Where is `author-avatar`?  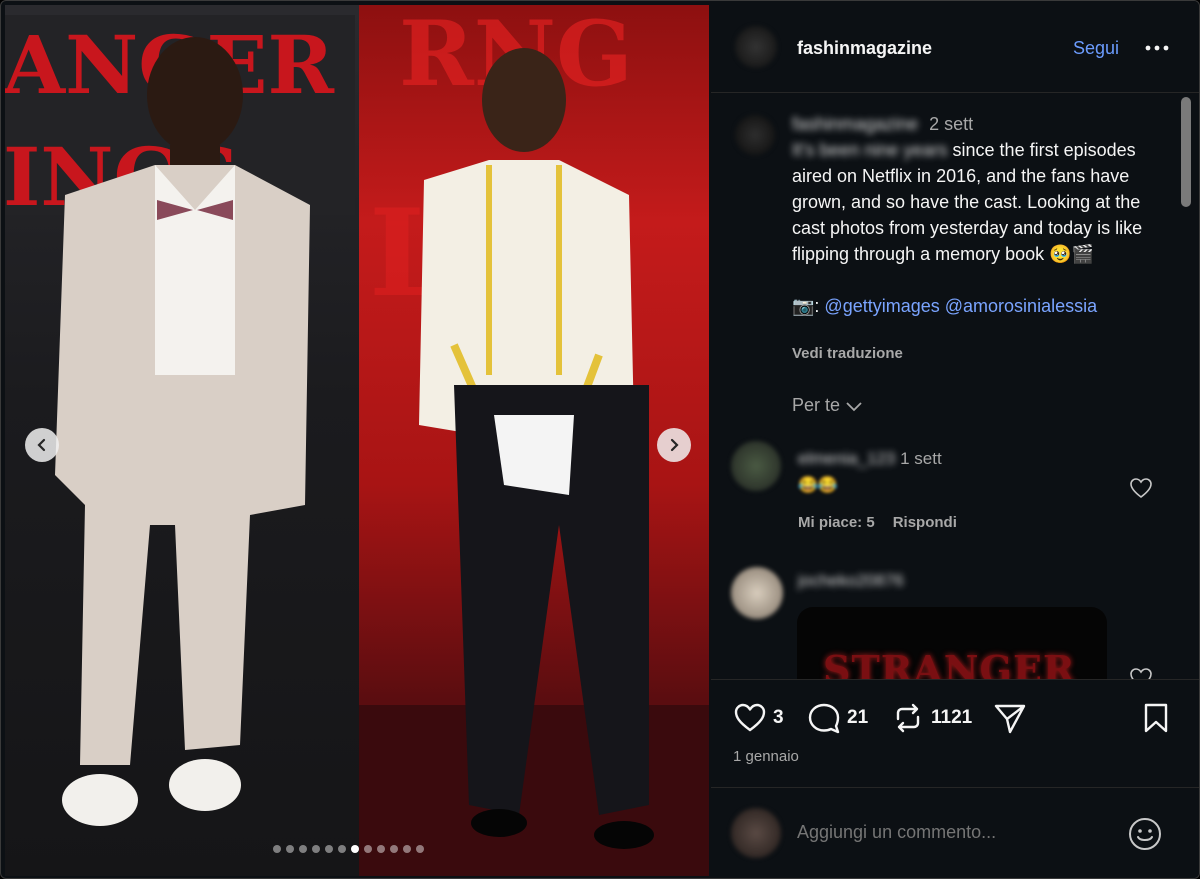 author-avatar is located at coordinates (756, 47).